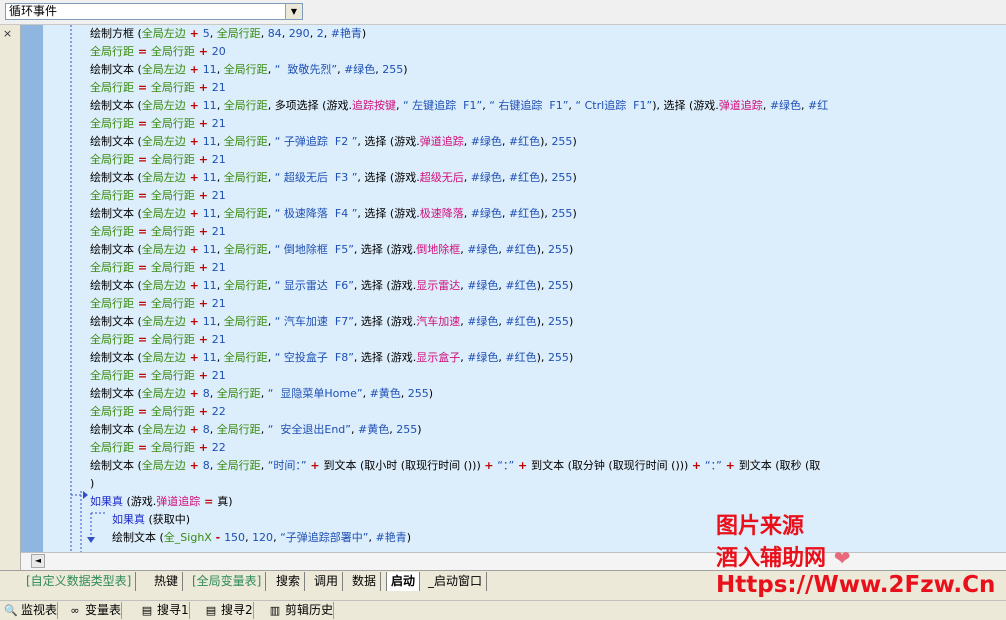 The image size is (1006, 620). What do you see at coordinates (94, 610) in the screenshot?
I see `bottom-tab: ∞ 变量表` at bounding box center [94, 610].